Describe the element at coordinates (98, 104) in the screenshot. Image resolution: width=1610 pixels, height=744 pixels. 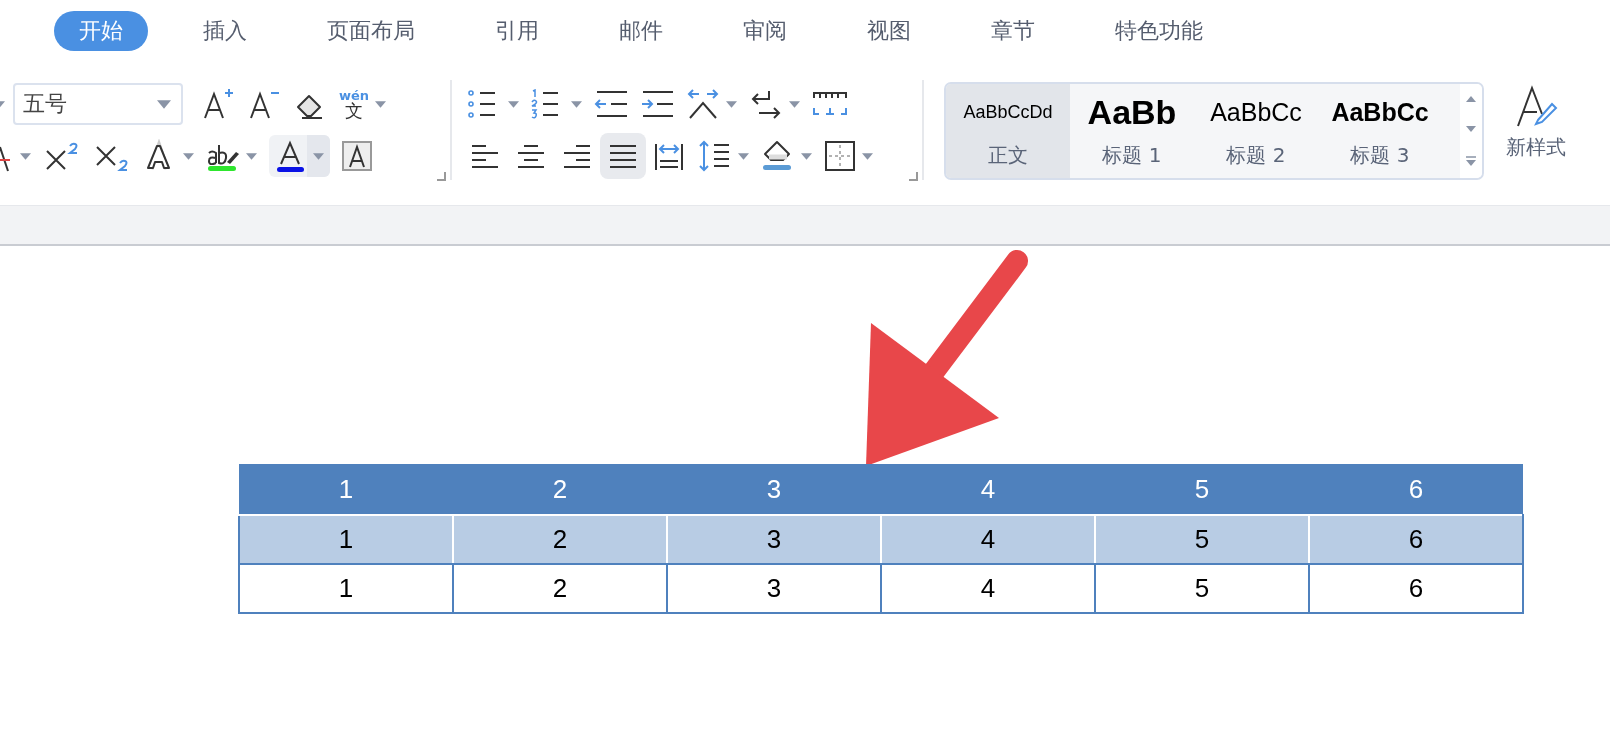
I see `font-size-dropdown: 五号` at that location.